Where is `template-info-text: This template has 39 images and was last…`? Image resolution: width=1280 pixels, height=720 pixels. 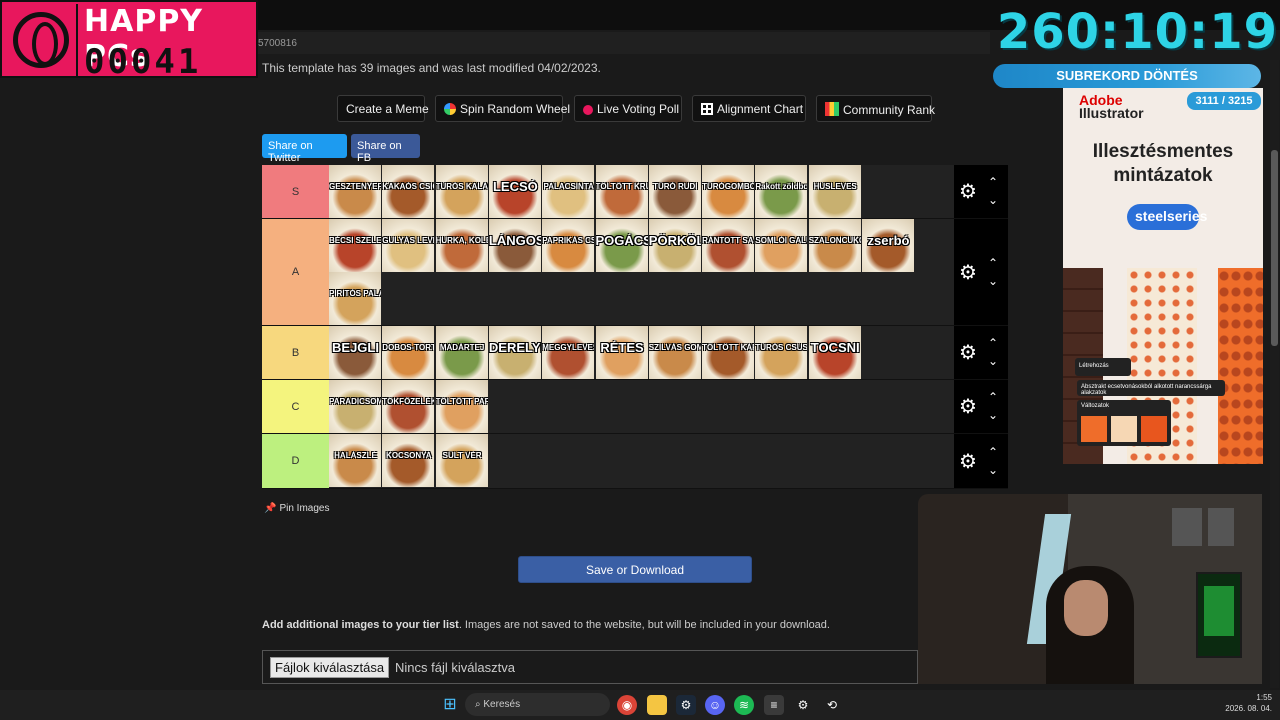
template-info-text: This template has 39 images and was last… is located at coordinates (431, 68).